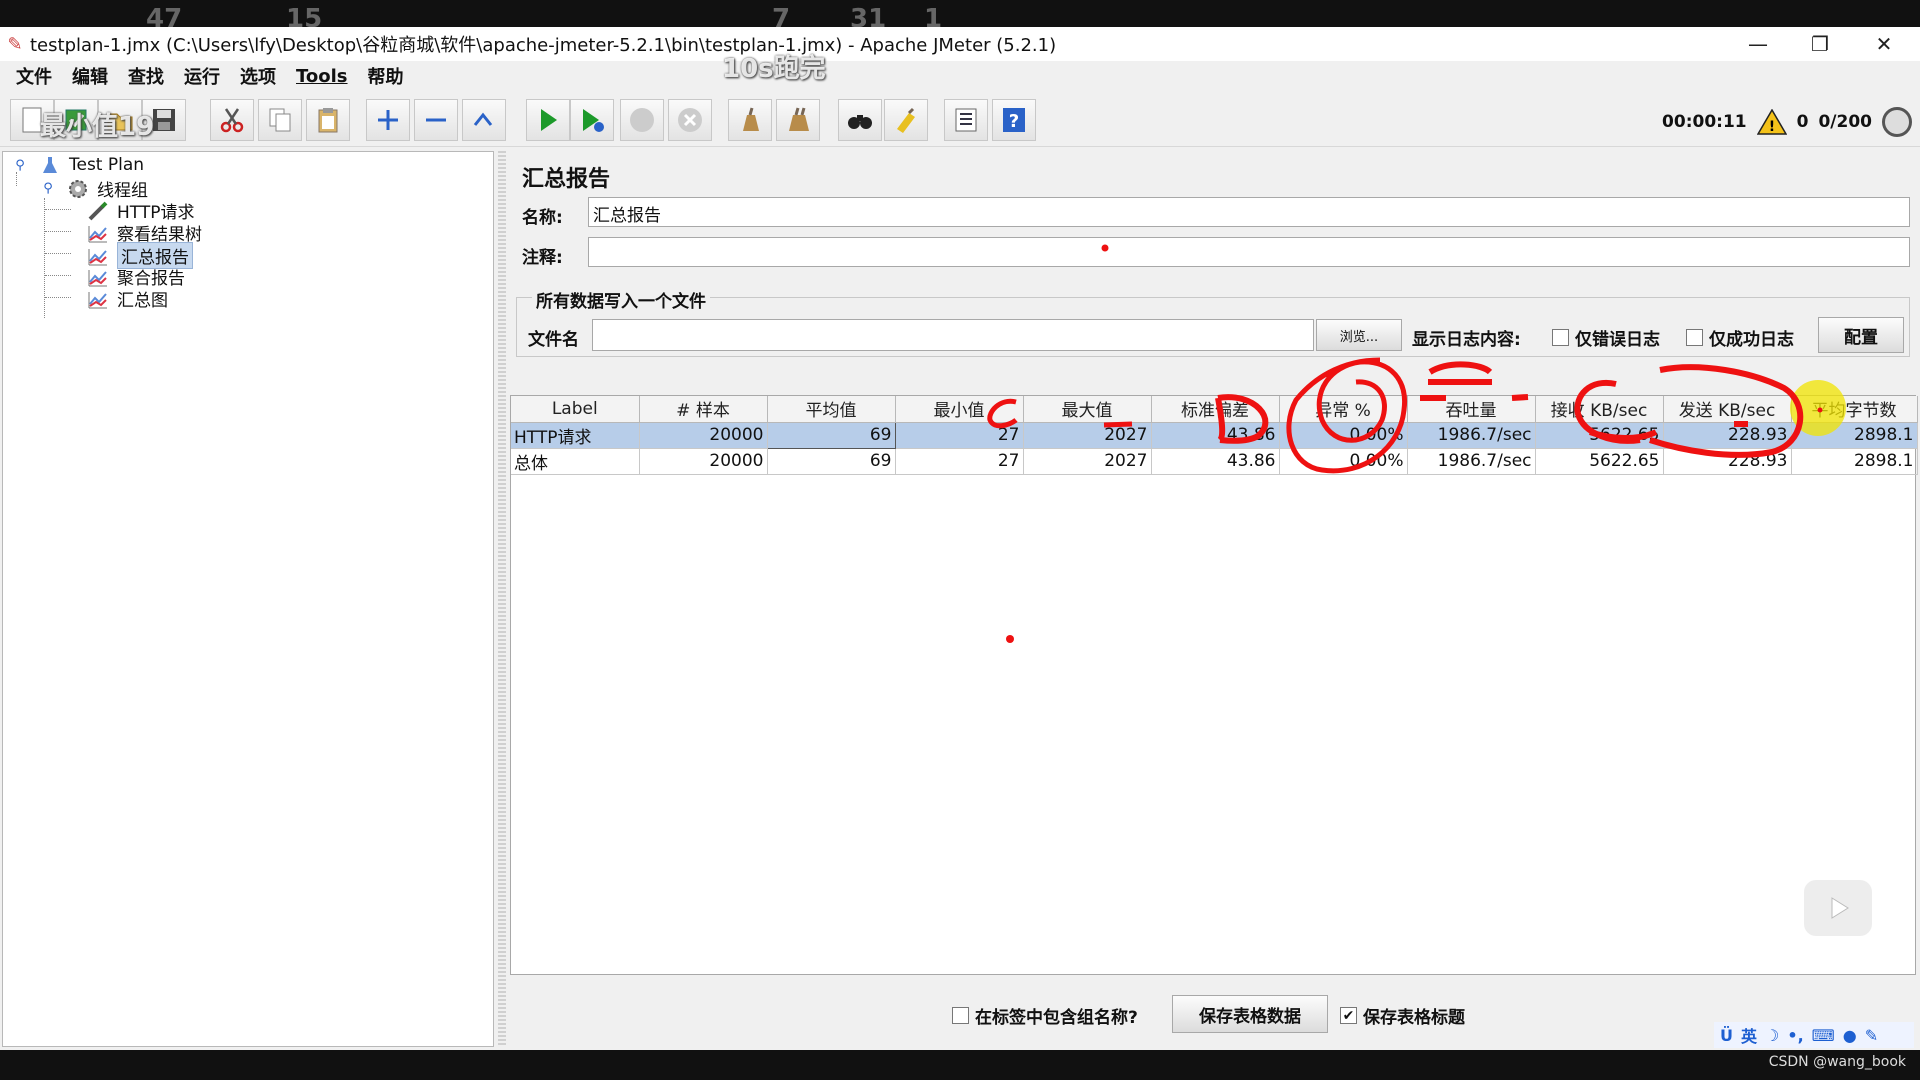 The width and height of the screenshot is (1920, 1080). Describe the element at coordinates (34, 76) in the screenshot. I see `menu-file: 文件` at that location.